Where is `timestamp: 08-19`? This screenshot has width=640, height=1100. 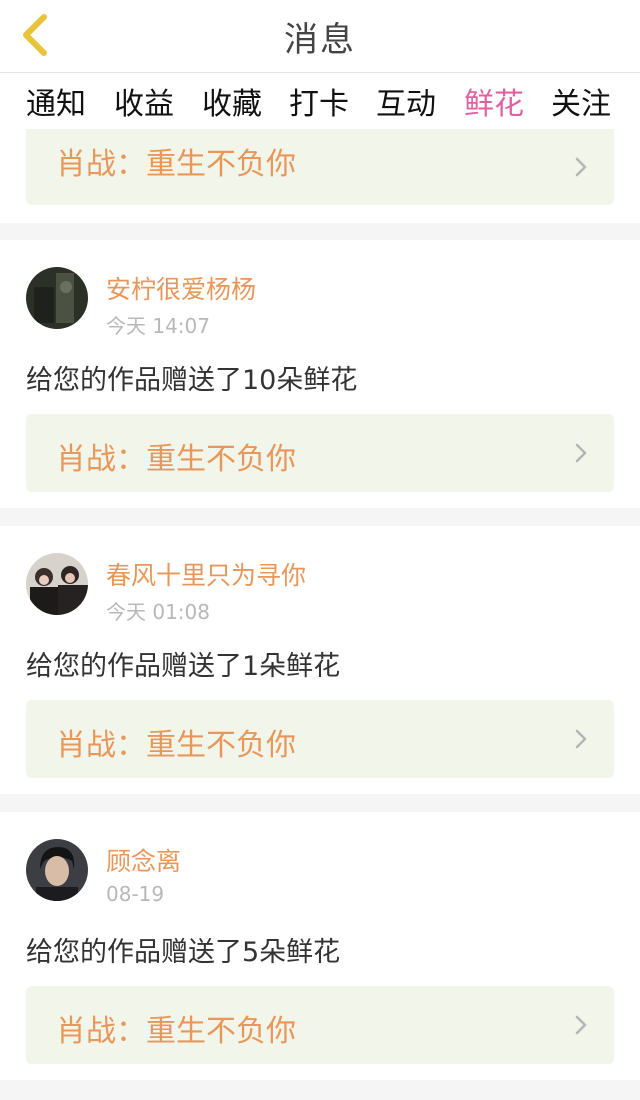
timestamp: 08-19 is located at coordinates (135, 894).